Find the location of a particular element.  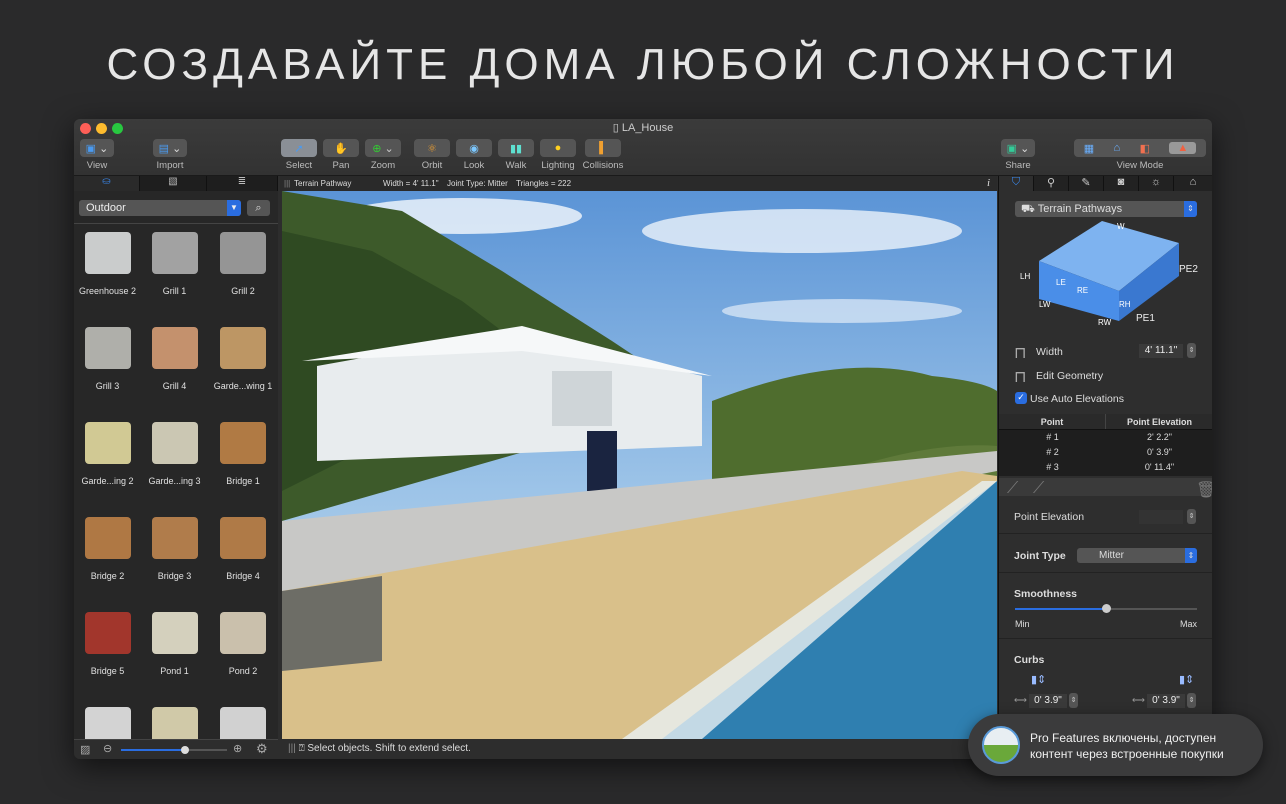

library-item: Bridge 2 is located at coordinates (107, 558).